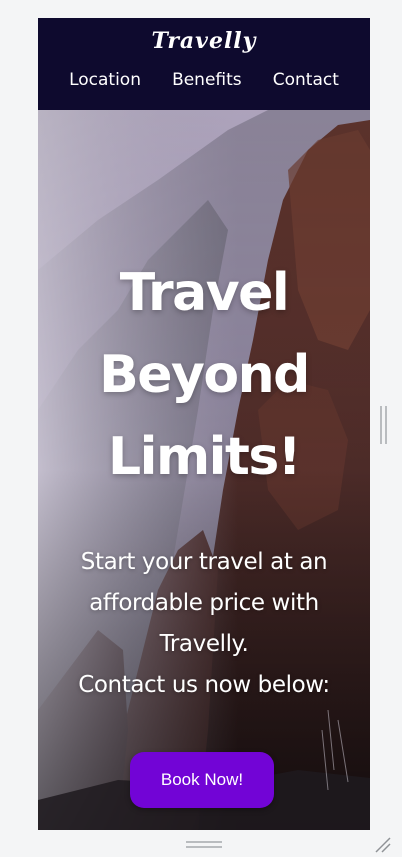 This screenshot has width=402, height=857. I want to click on hero-title-line: Limits!, so click(205, 457).